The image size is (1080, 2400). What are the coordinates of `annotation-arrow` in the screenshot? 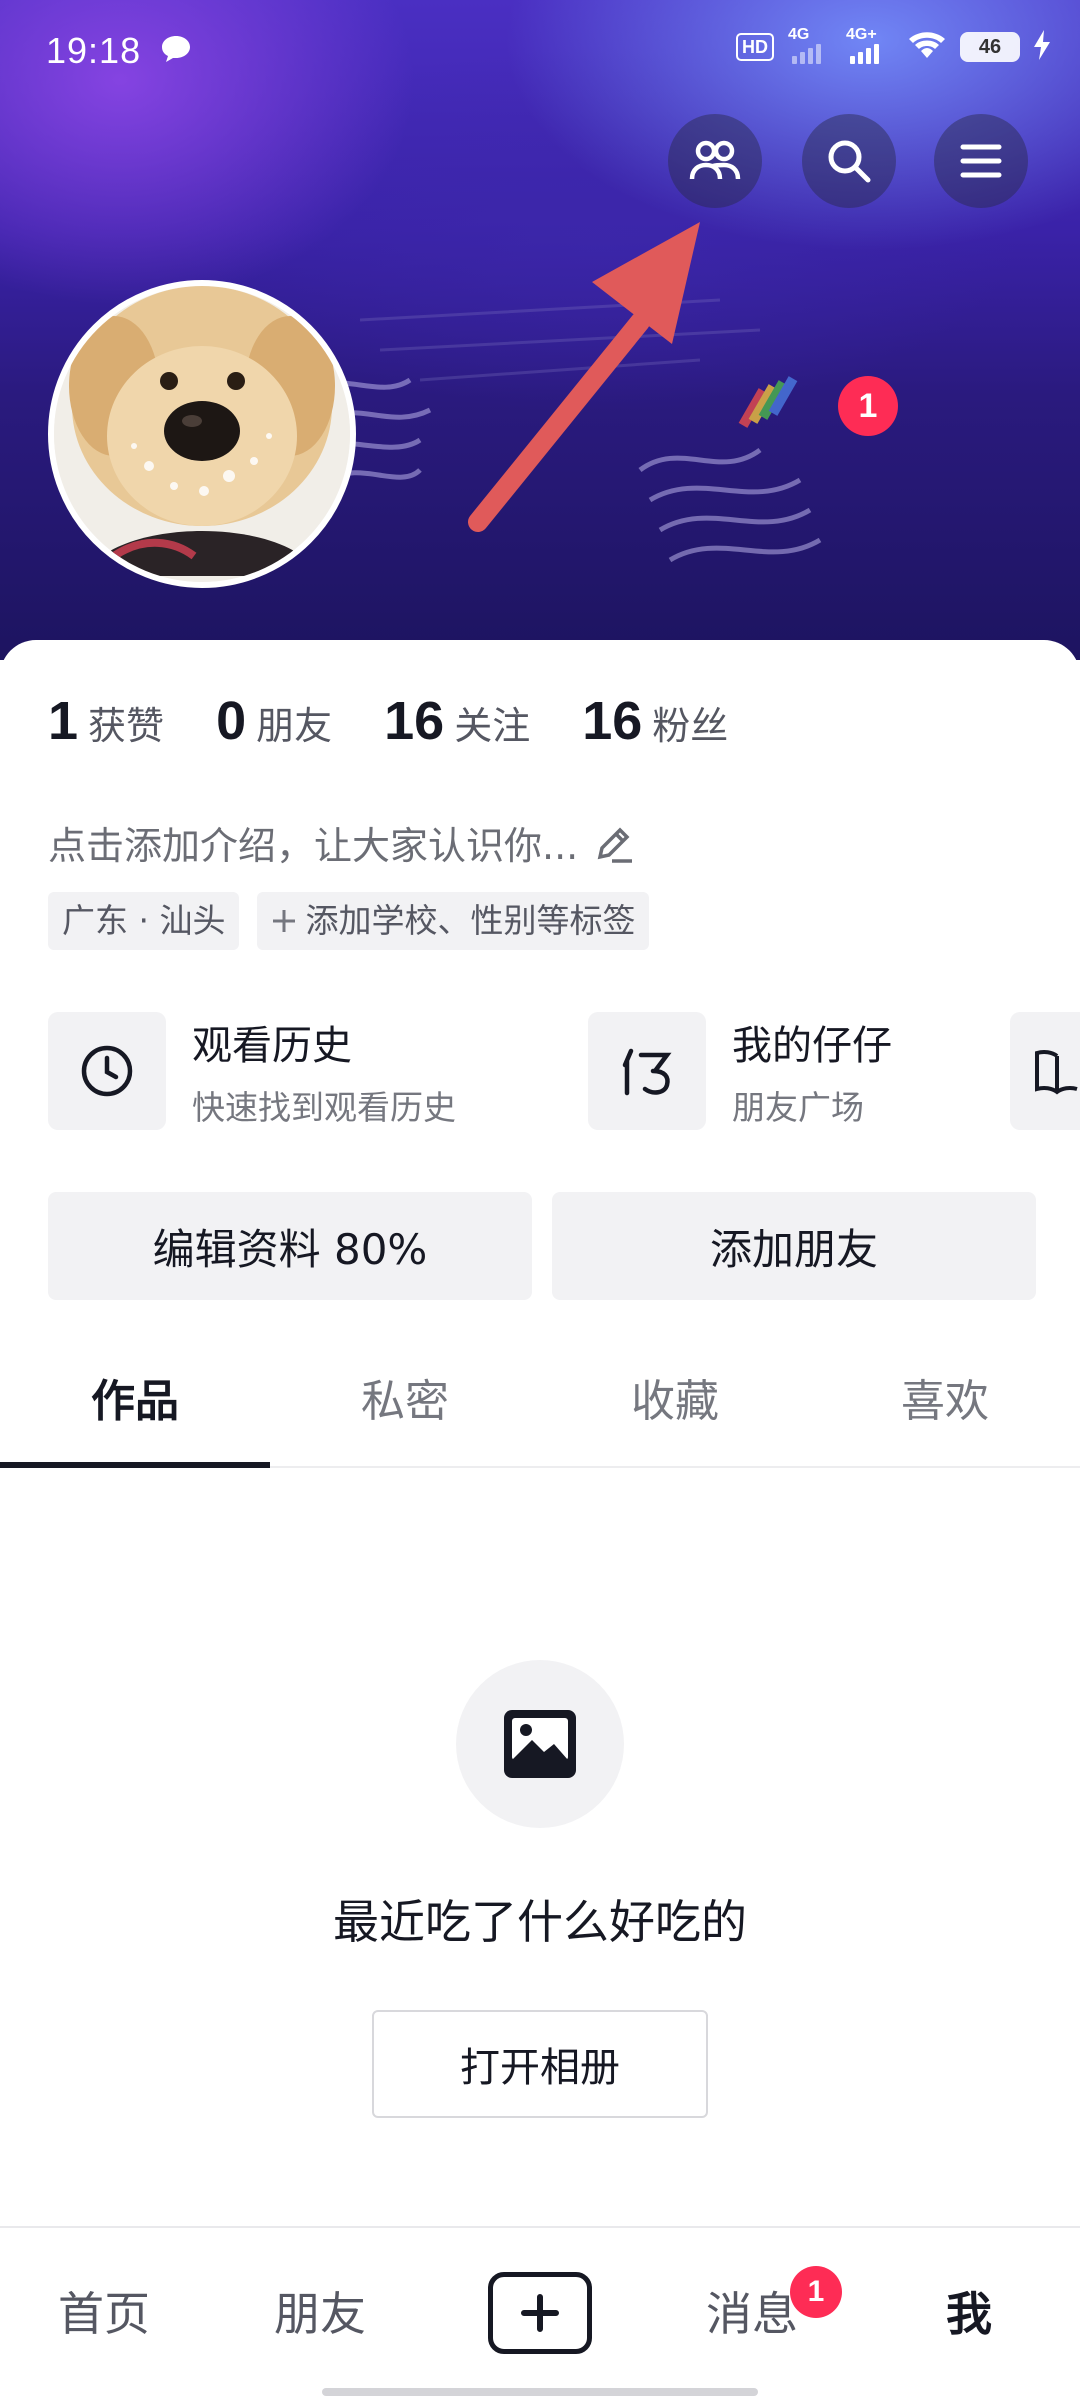 It's located at (584, 377).